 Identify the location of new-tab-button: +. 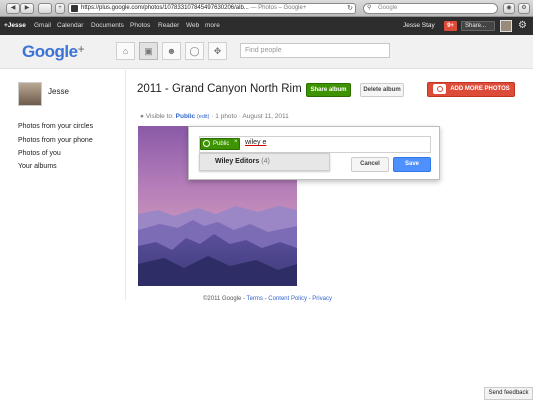
(60, 8).